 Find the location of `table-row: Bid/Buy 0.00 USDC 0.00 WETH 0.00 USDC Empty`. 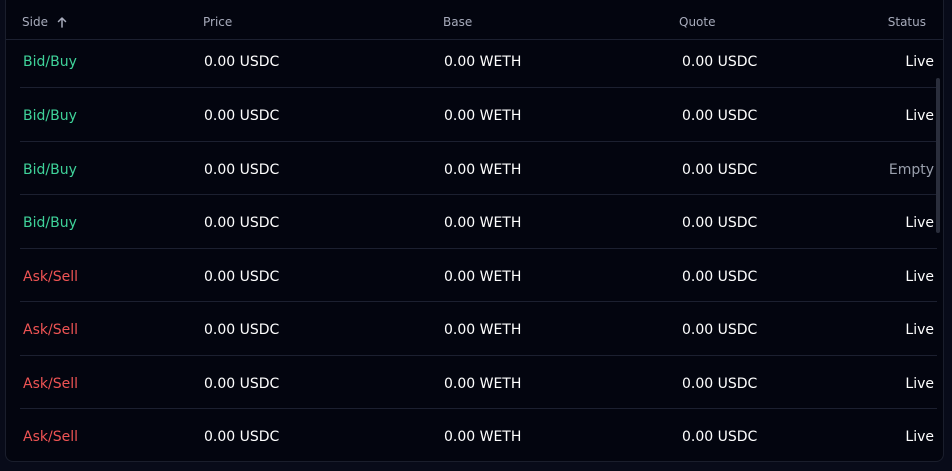

table-row: Bid/Buy 0.00 USDC 0.00 WETH 0.00 USDC Empty is located at coordinates (478, 168).